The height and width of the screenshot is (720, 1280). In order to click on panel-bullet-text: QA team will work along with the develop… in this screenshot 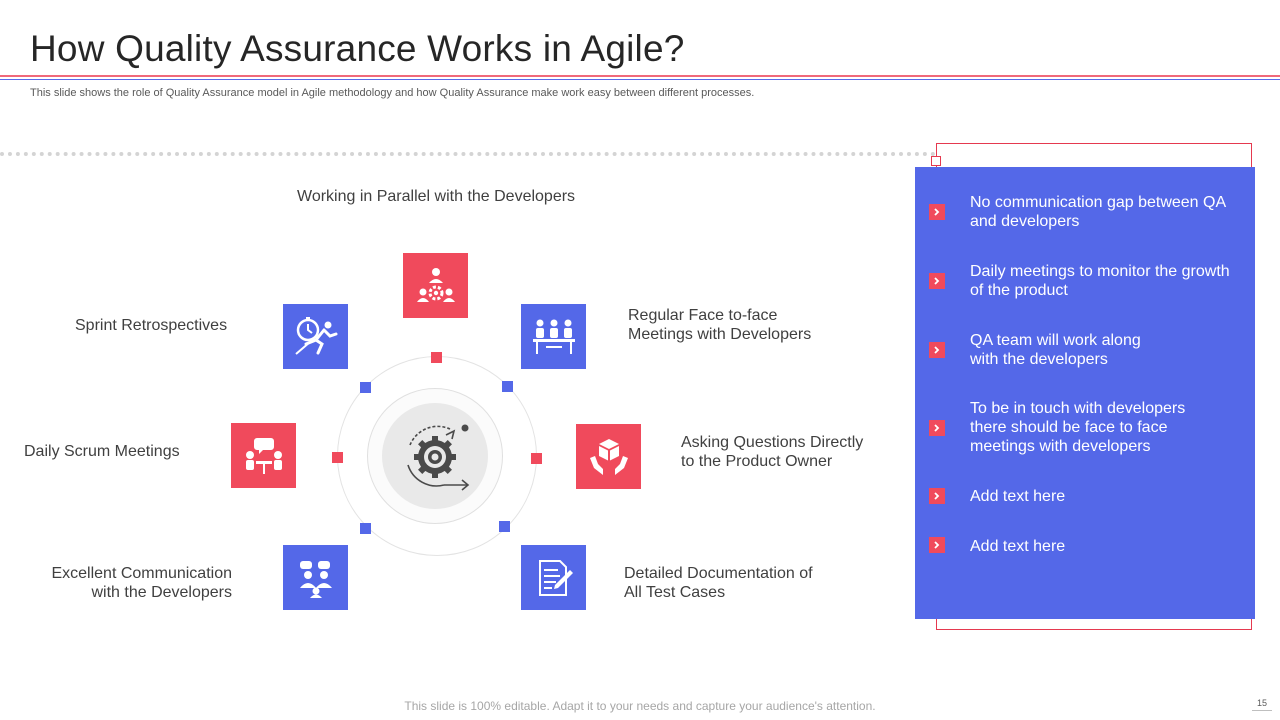, I will do `click(1105, 350)`.